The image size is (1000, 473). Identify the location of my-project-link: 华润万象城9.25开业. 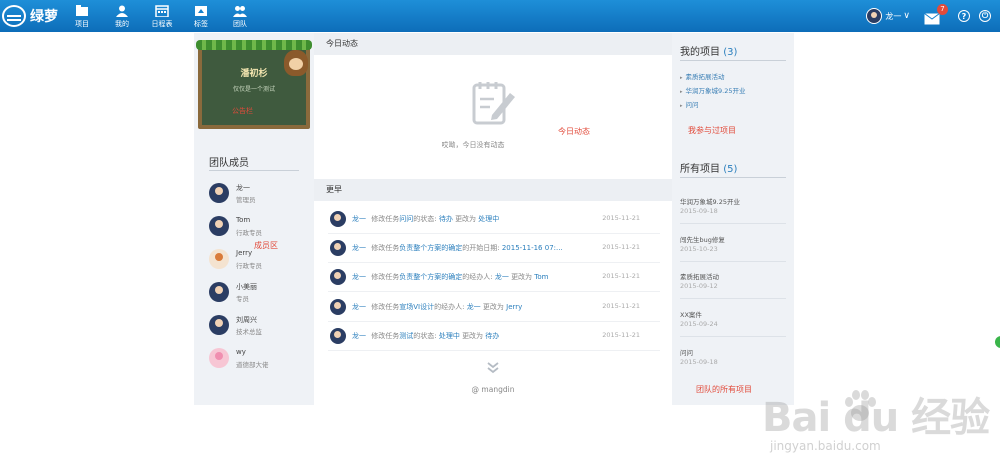
(713, 90).